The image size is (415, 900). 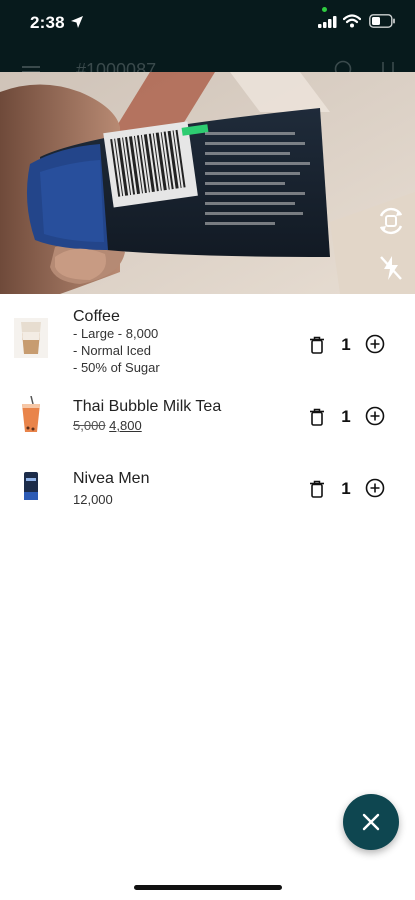 I want to click on item-price: 4,800, so click(x=125, y=425).